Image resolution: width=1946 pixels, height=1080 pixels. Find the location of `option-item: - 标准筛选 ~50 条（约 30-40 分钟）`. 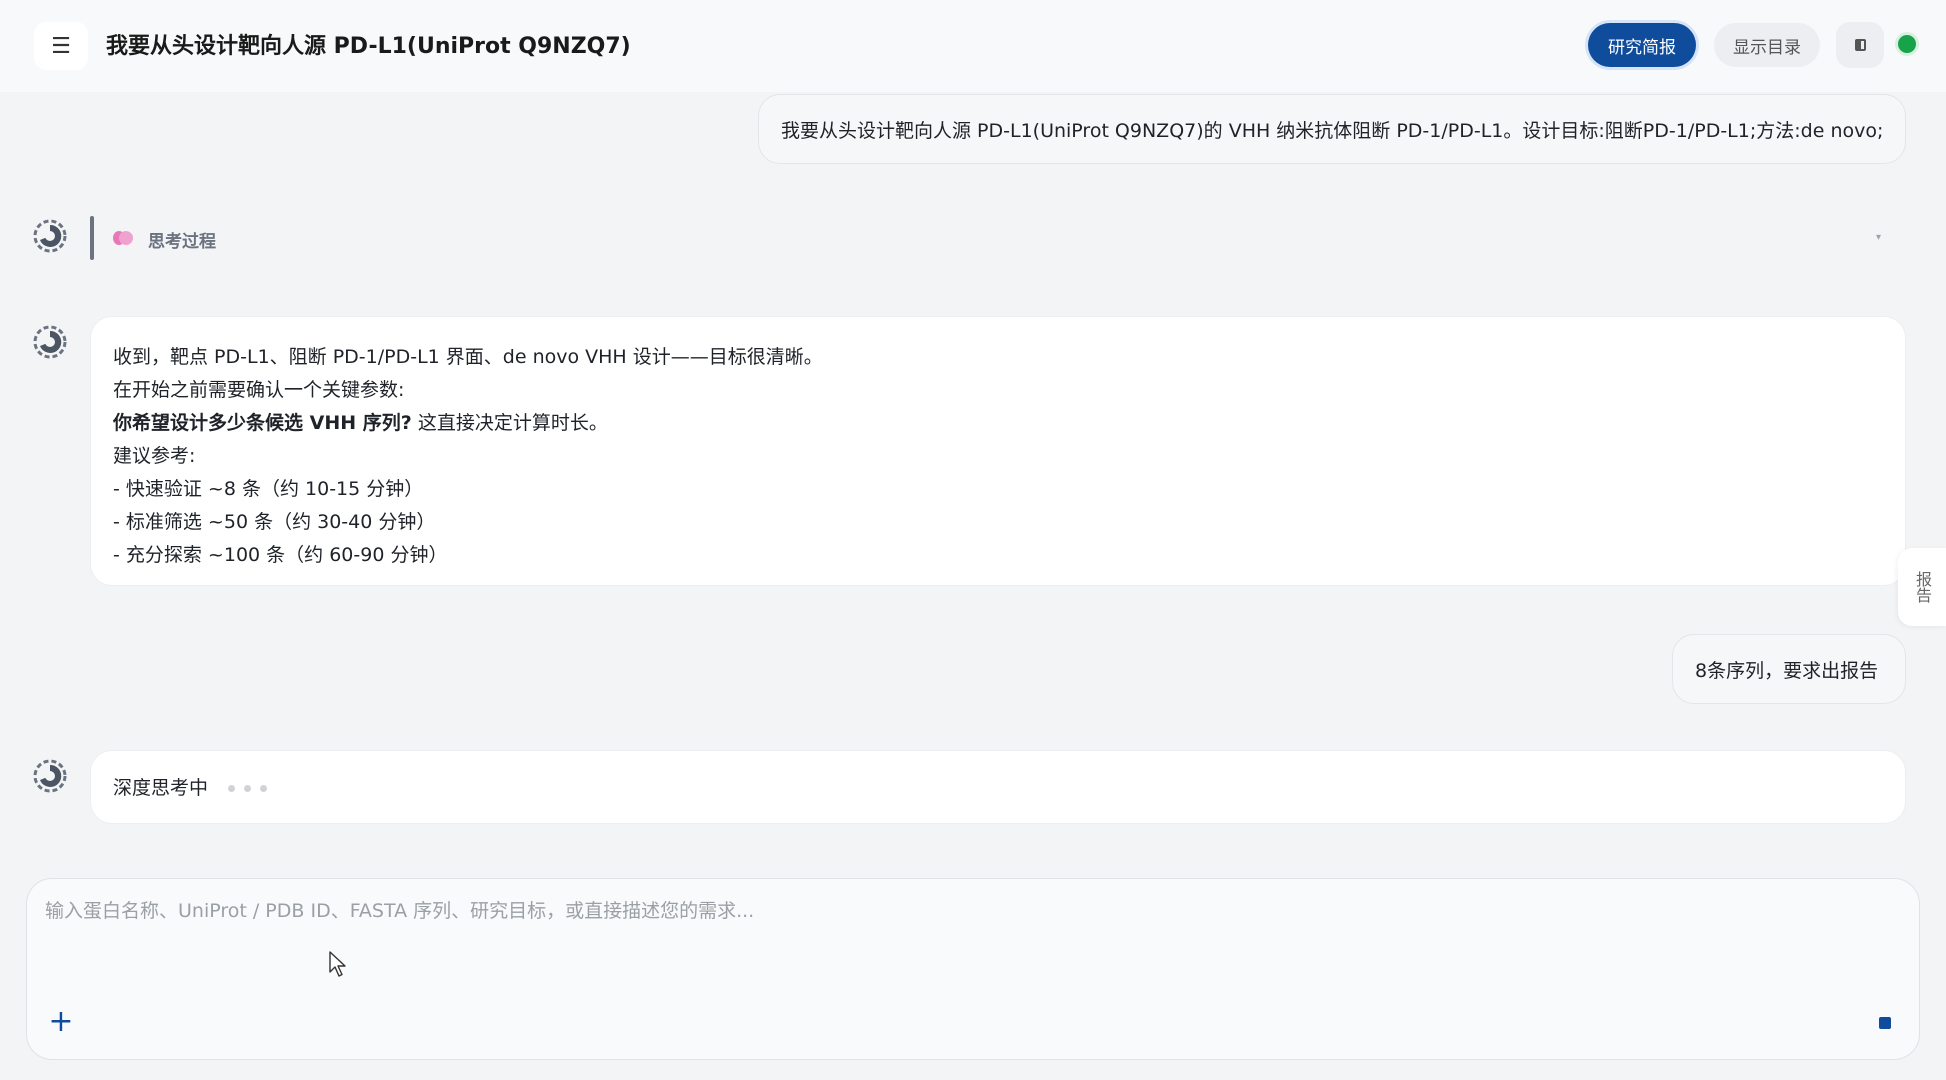

option-item: - 标准筛选 ~50 条（约 30-40 分钟） is located at coordinates (274, 522).